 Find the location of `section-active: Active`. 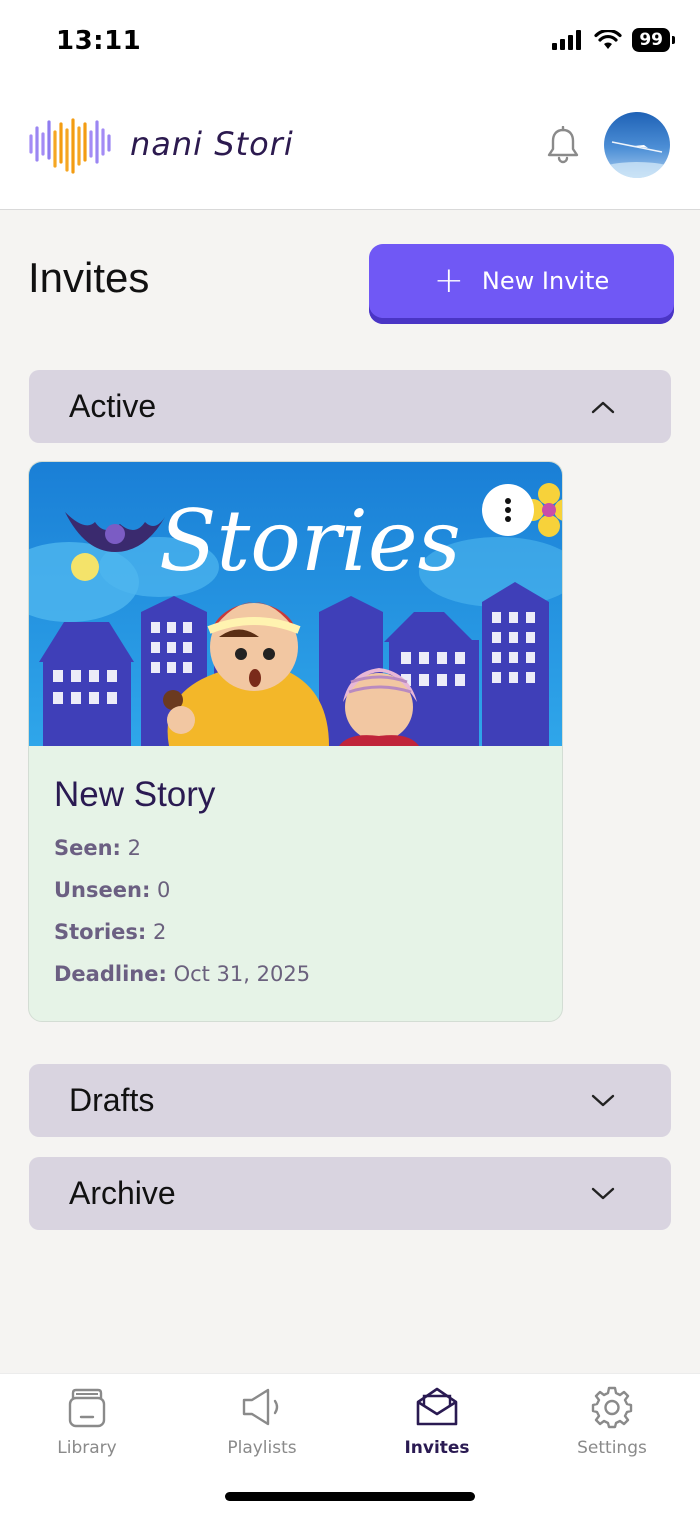

section-active: Active is located at coordinates (350, 406).